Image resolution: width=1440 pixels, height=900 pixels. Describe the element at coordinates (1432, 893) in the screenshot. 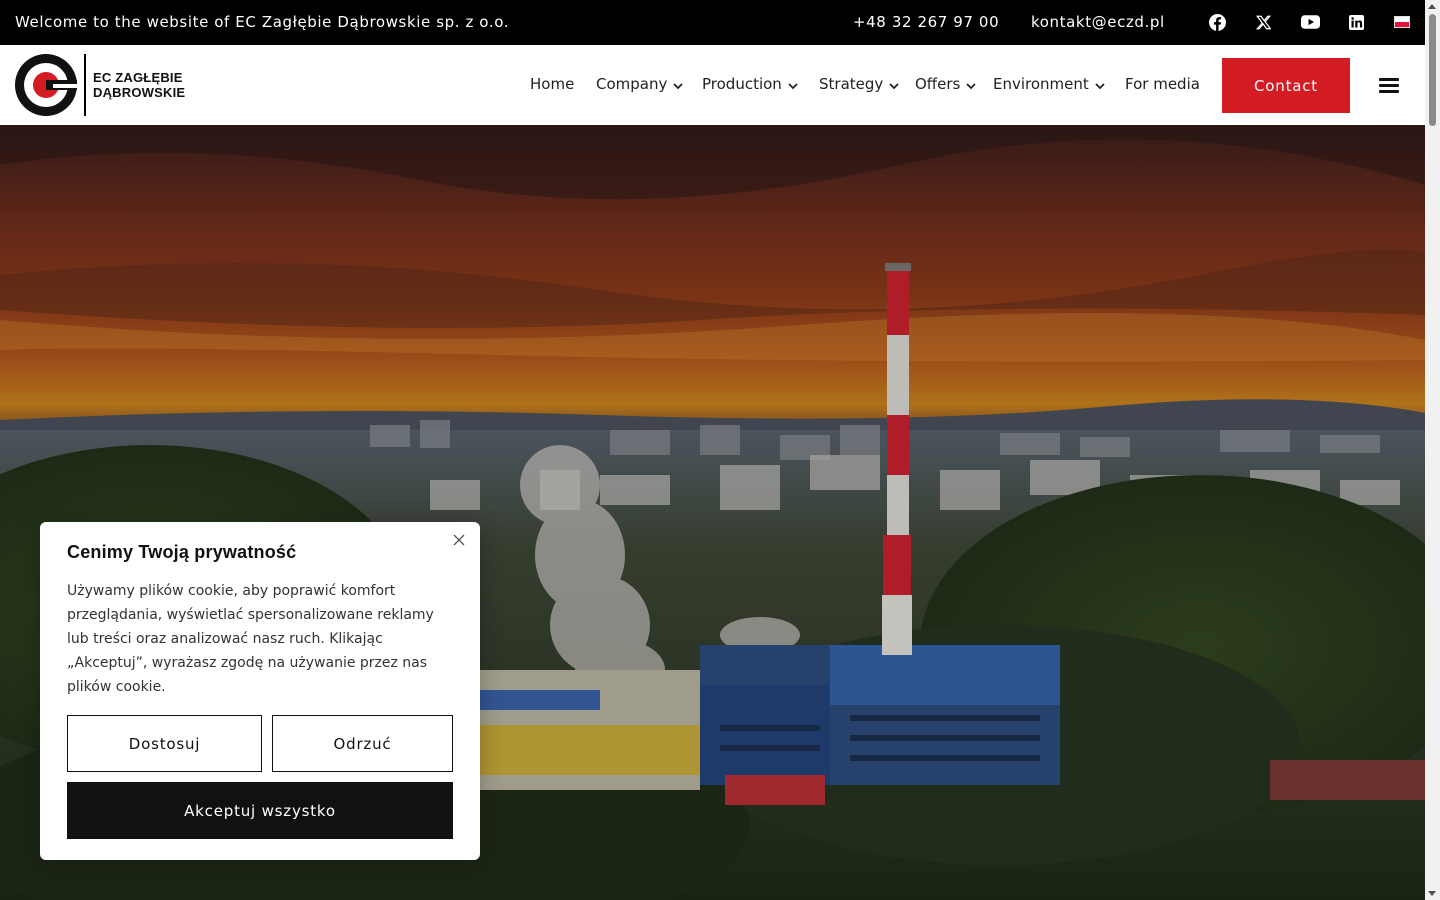

I see `scroll-down-icon` at that location.